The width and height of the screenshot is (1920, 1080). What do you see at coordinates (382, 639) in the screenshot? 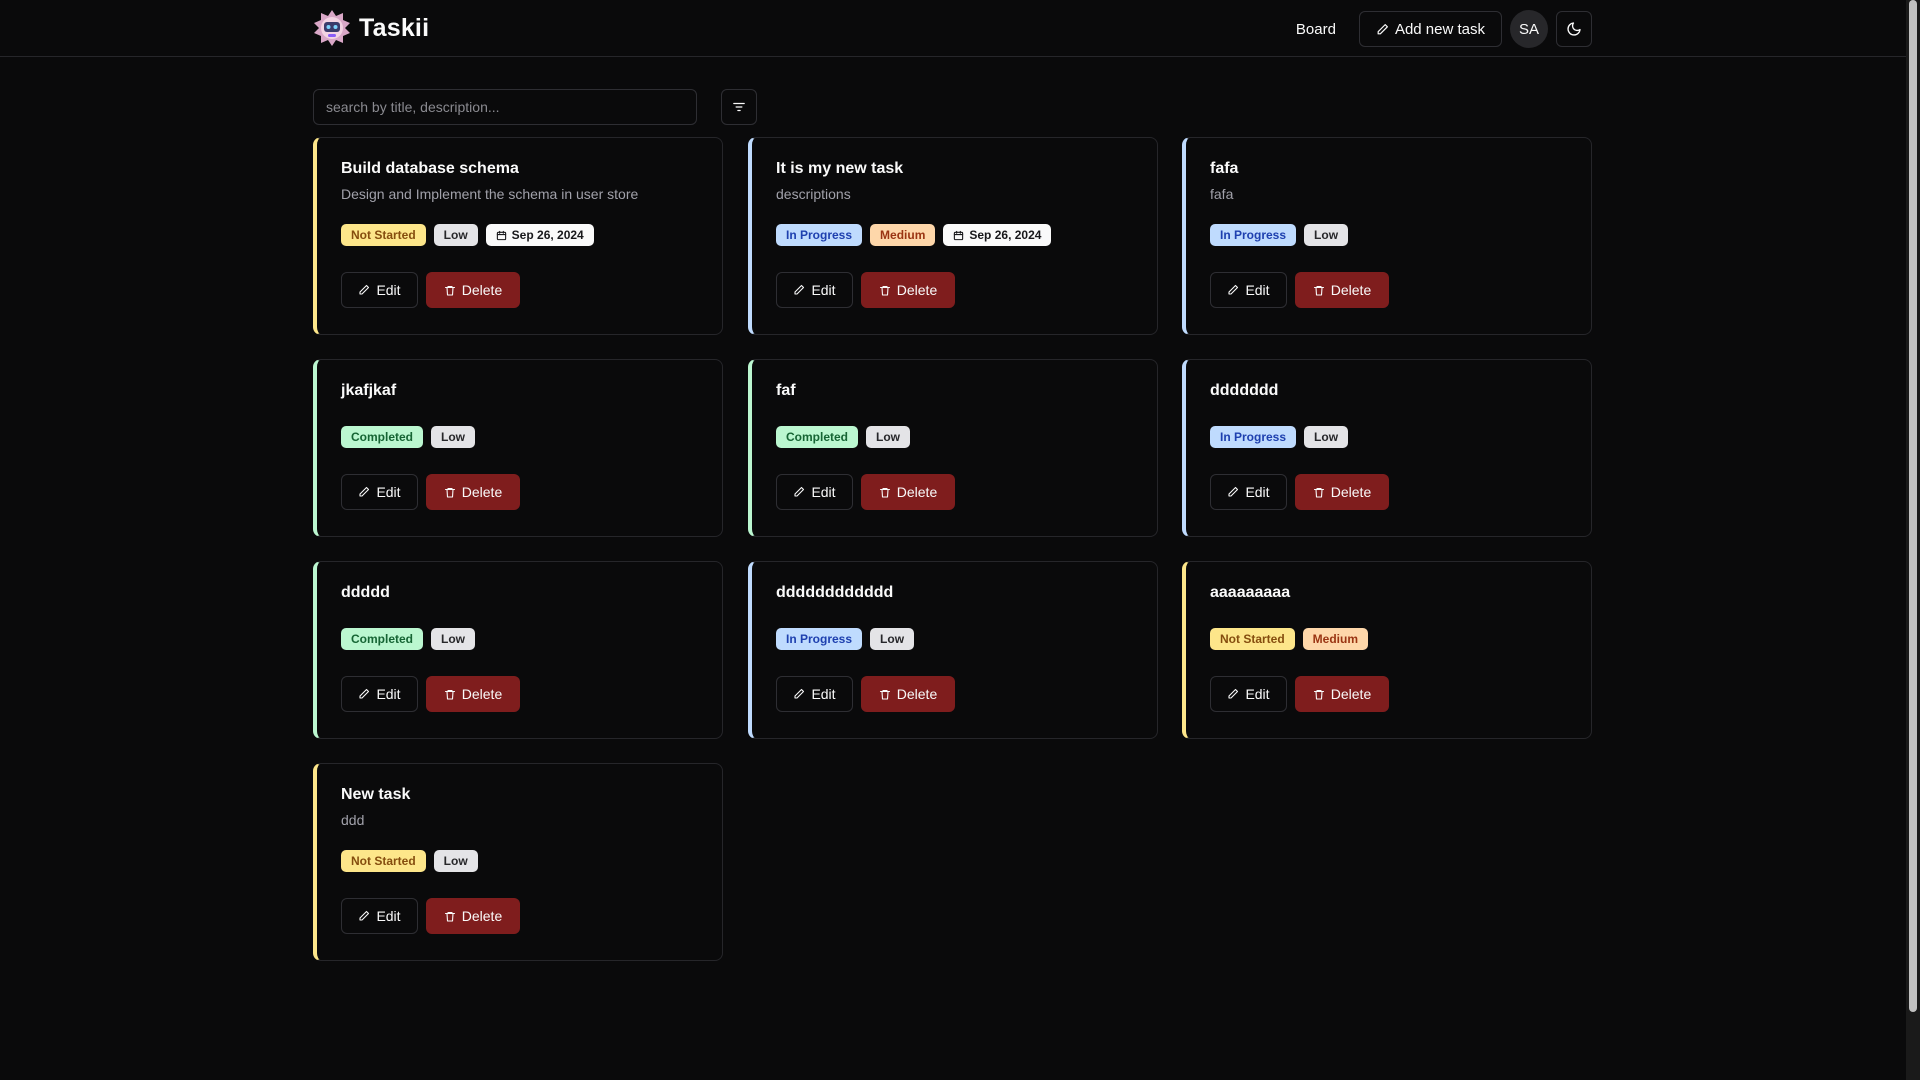
I see `status-badge: Completed` at bounding box center [382, 639].